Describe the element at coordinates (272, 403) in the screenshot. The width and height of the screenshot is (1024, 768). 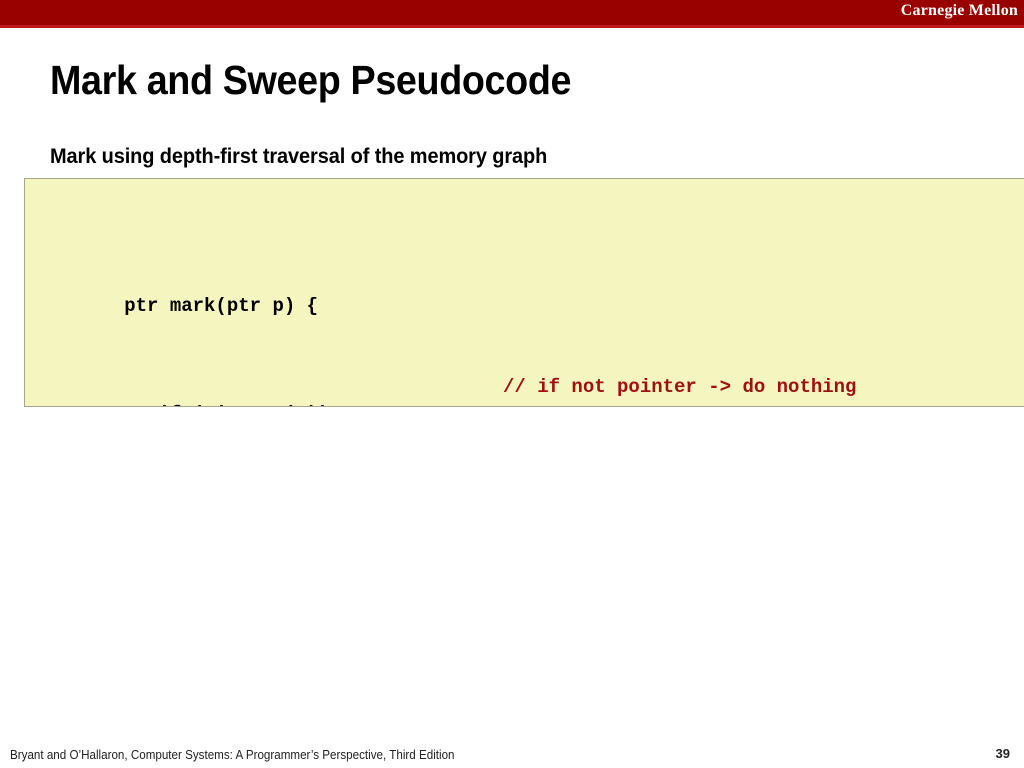
I see `code-line-text: if (!is_ptr(p)) return;` at that location.